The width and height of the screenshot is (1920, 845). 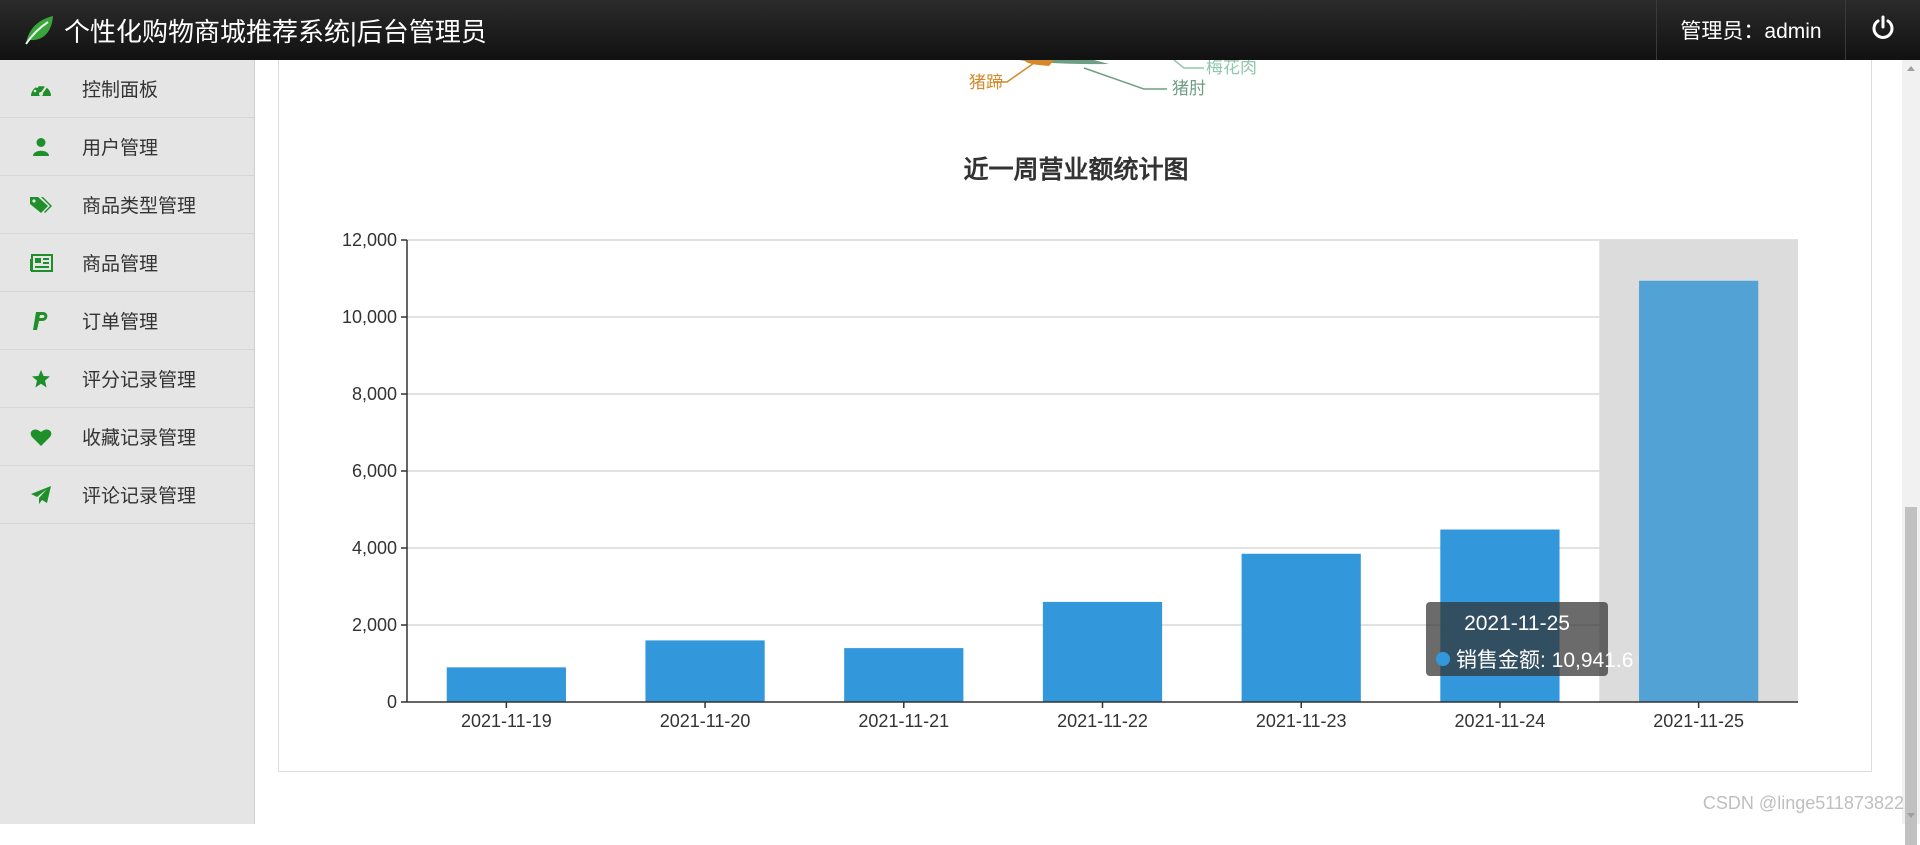 What do you see at coordinates (41, 205) in the screenshot?
I see `tags-icon` at bounding box center [41, 205].